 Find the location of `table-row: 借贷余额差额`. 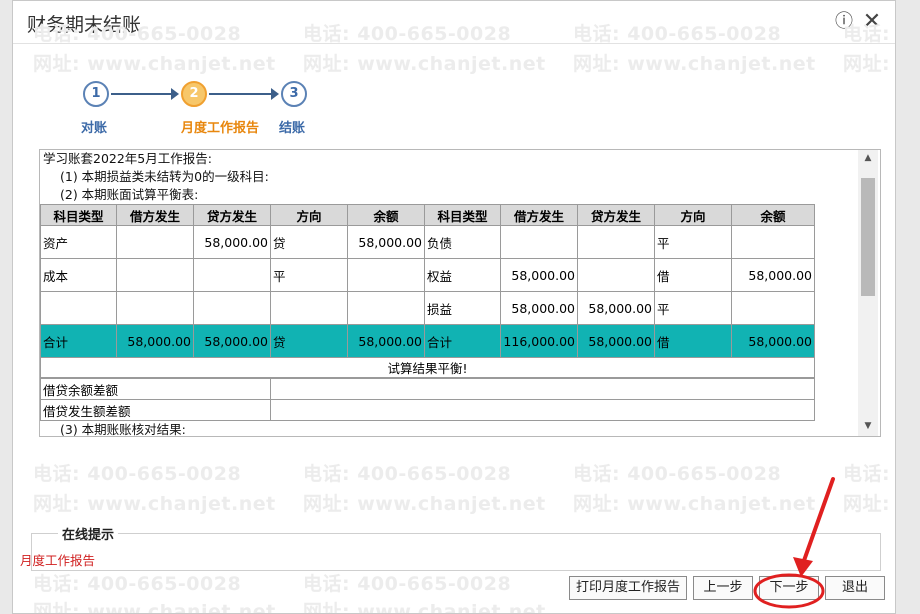

table-row: 借贷余额差额 is located at coordinates (427, 389).